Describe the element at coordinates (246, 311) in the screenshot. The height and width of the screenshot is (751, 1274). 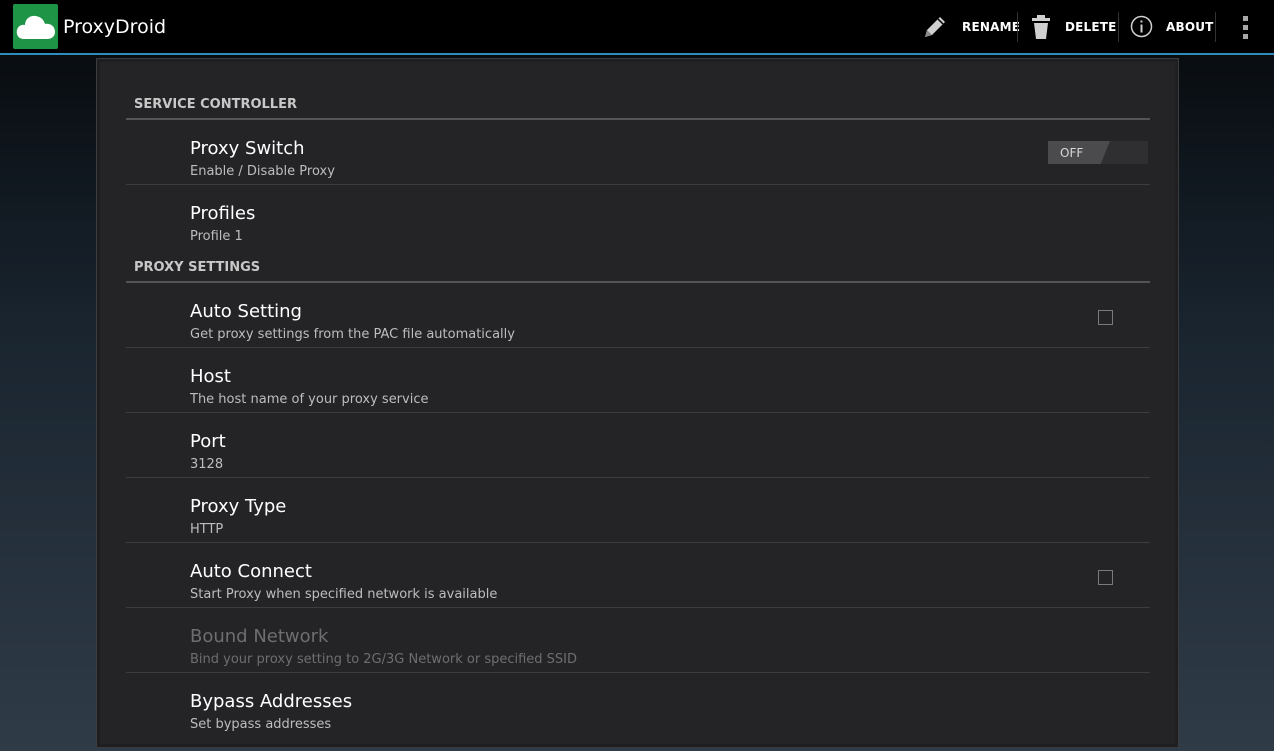
I see `pref-title: Auto Setting` at that location.